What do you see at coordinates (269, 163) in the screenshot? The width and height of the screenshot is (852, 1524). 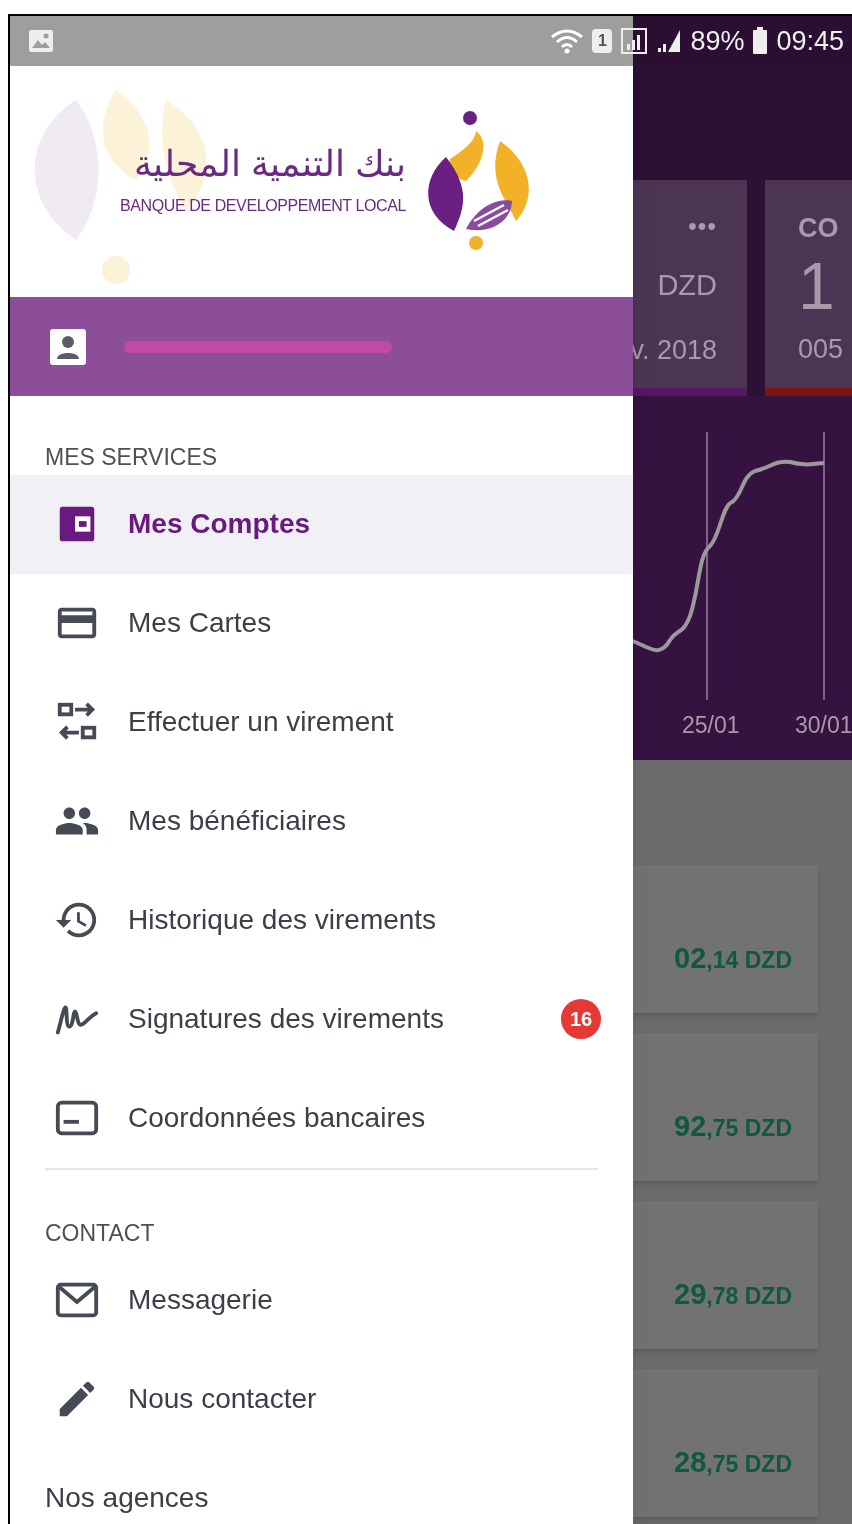 I see `logo-arabic-text: بنك التنمية المحلية` at bounding box center [269, 163].